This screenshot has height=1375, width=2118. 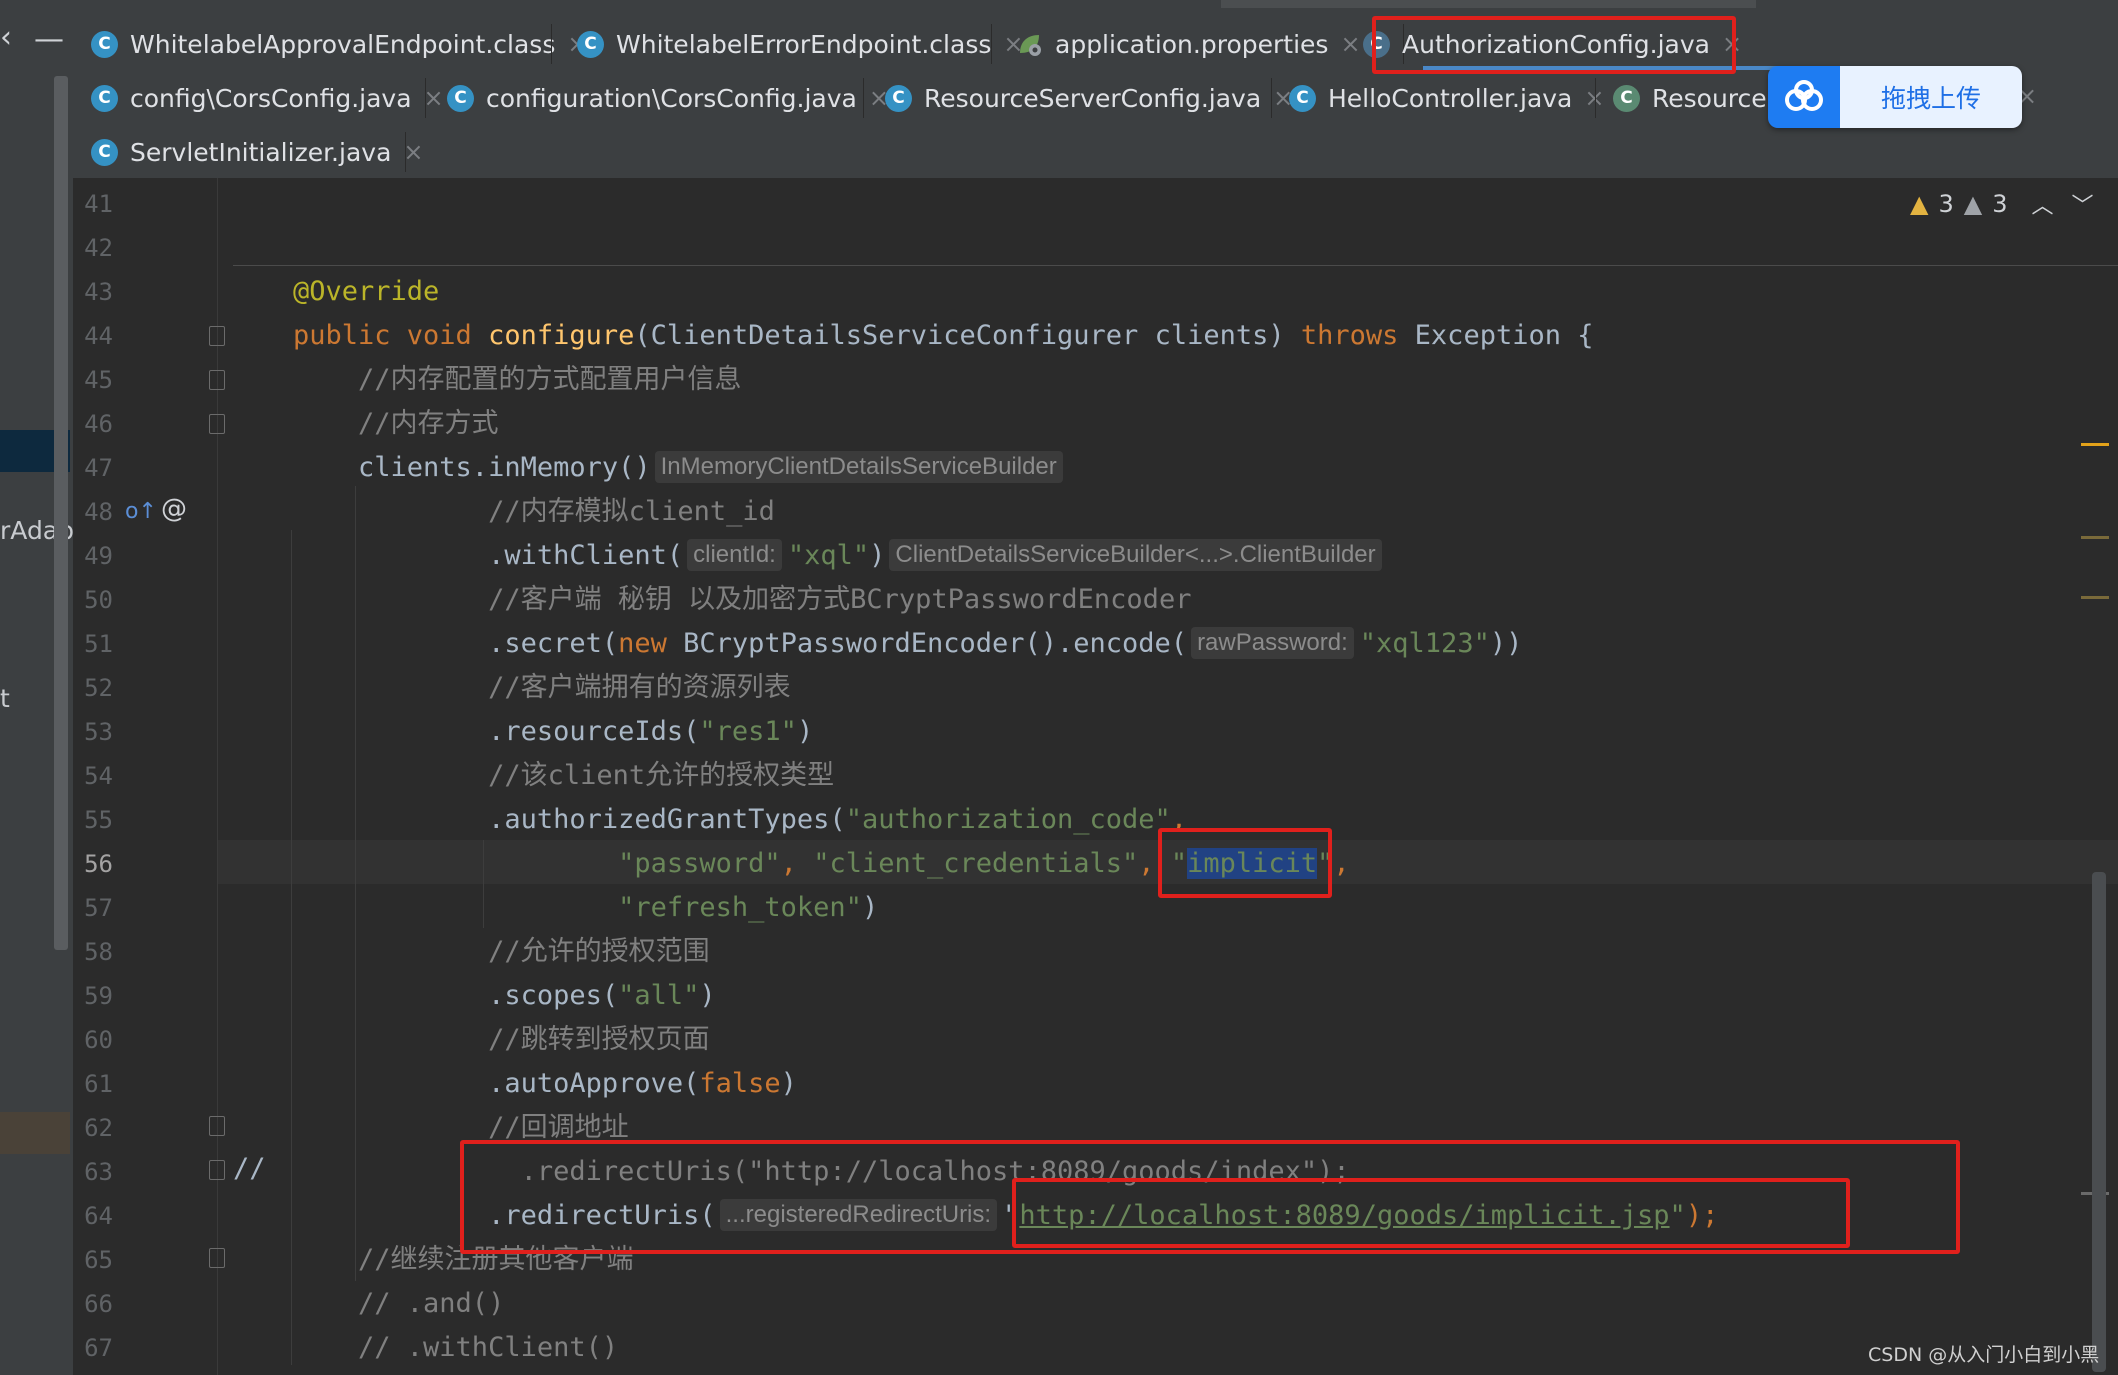 I want to click on code-line: 59 .scopes("all"), so click(x=1073, y=996).